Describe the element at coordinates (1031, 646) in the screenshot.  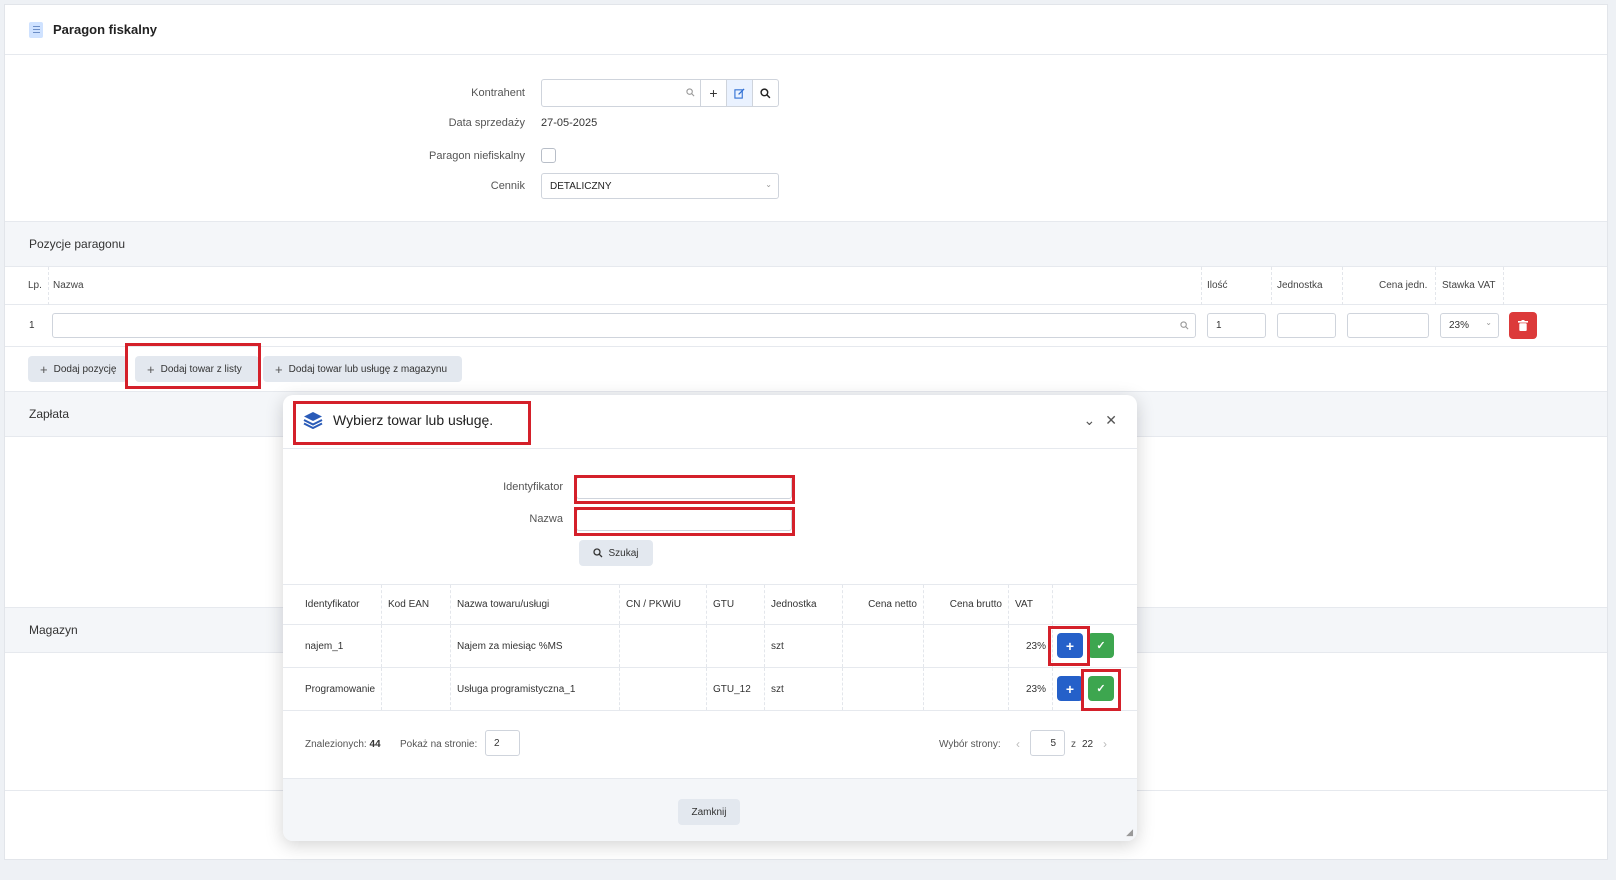
I see `row-vat: 23%` at that location.